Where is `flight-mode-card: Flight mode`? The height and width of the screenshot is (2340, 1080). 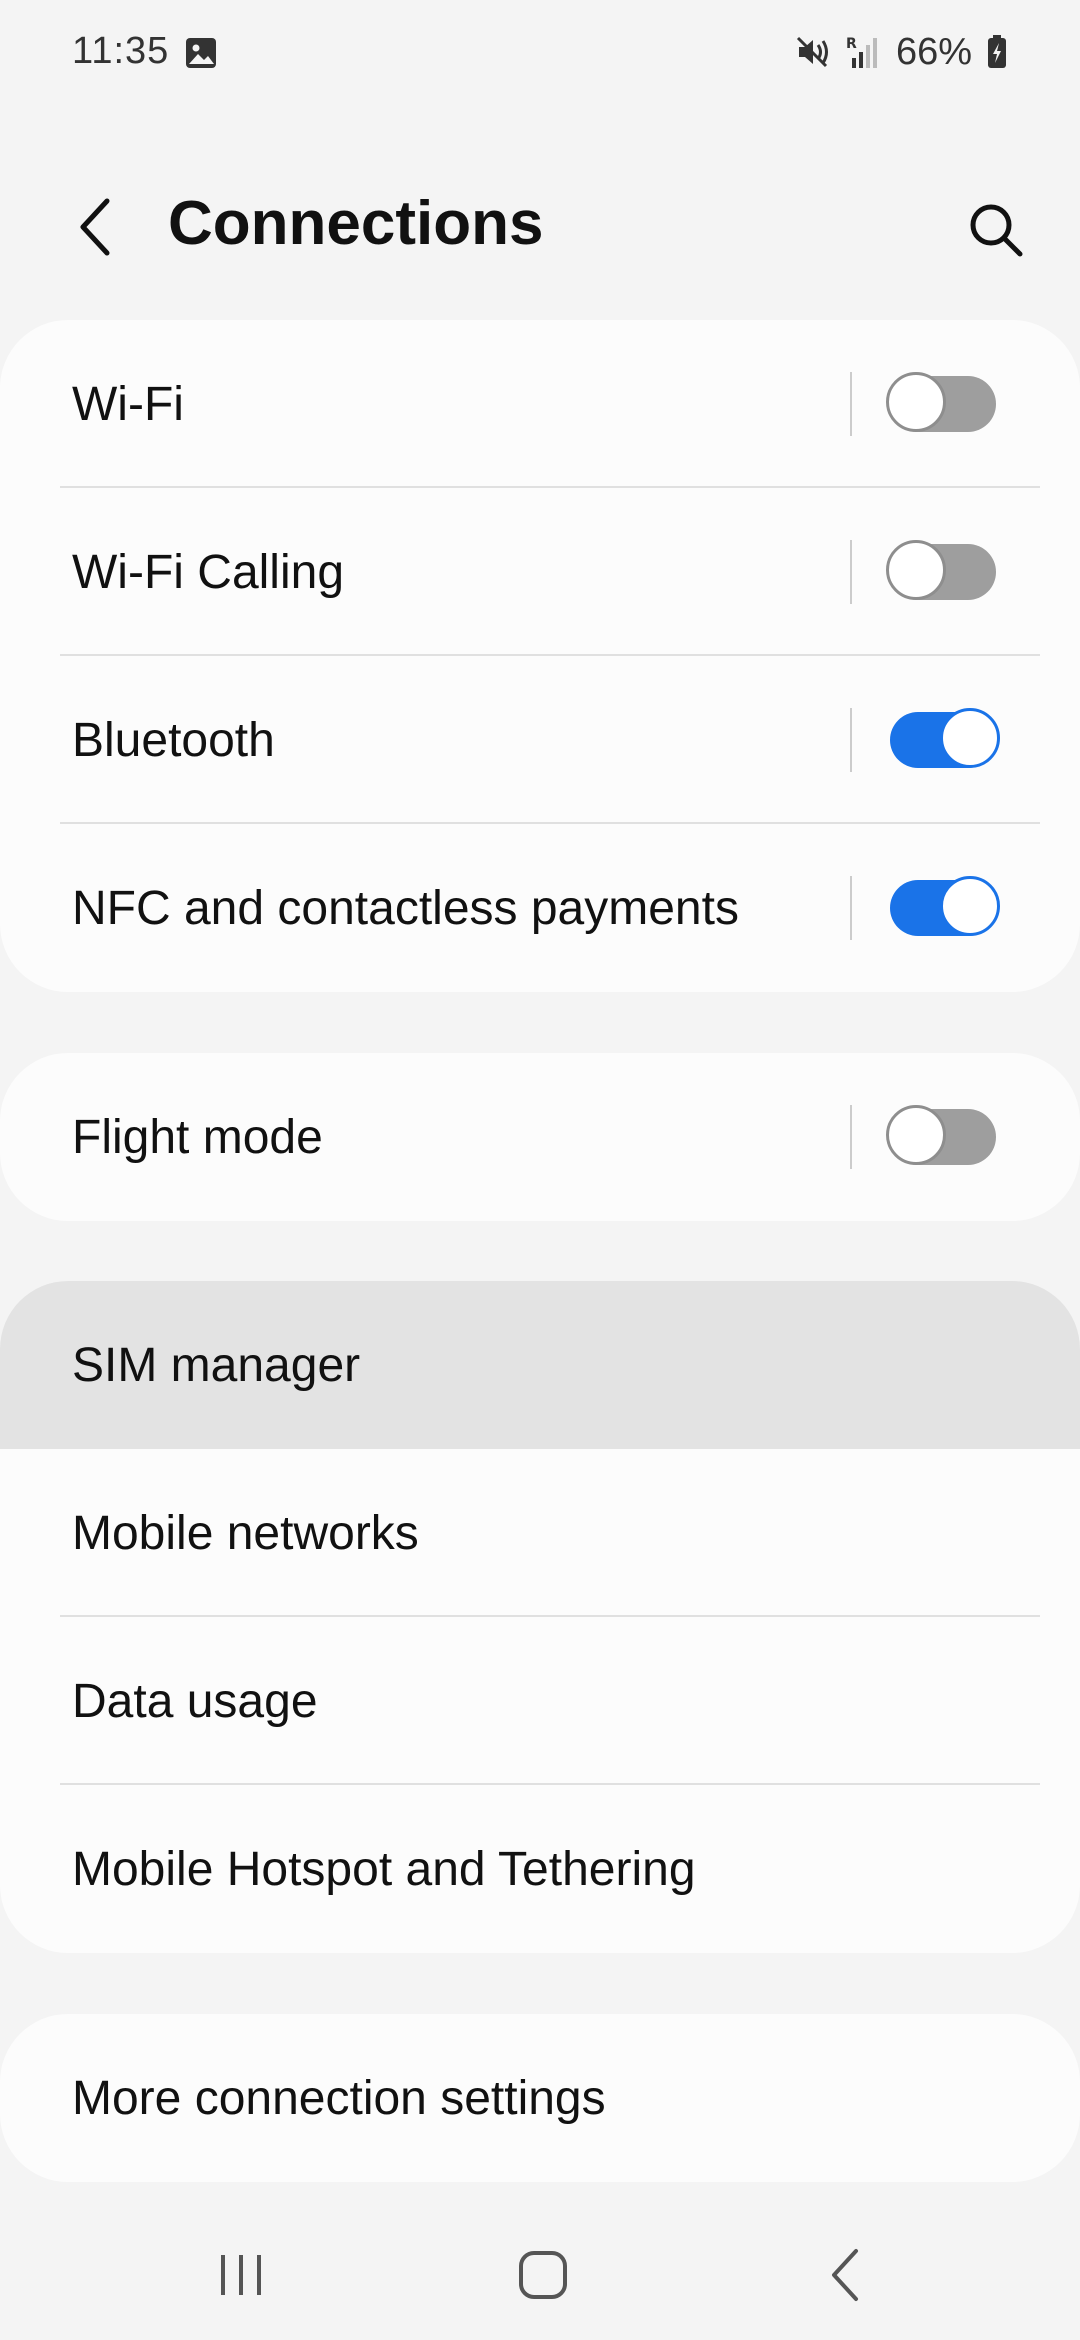 flight-mode-card: Flight mode is located at coordinates (540, 1137).